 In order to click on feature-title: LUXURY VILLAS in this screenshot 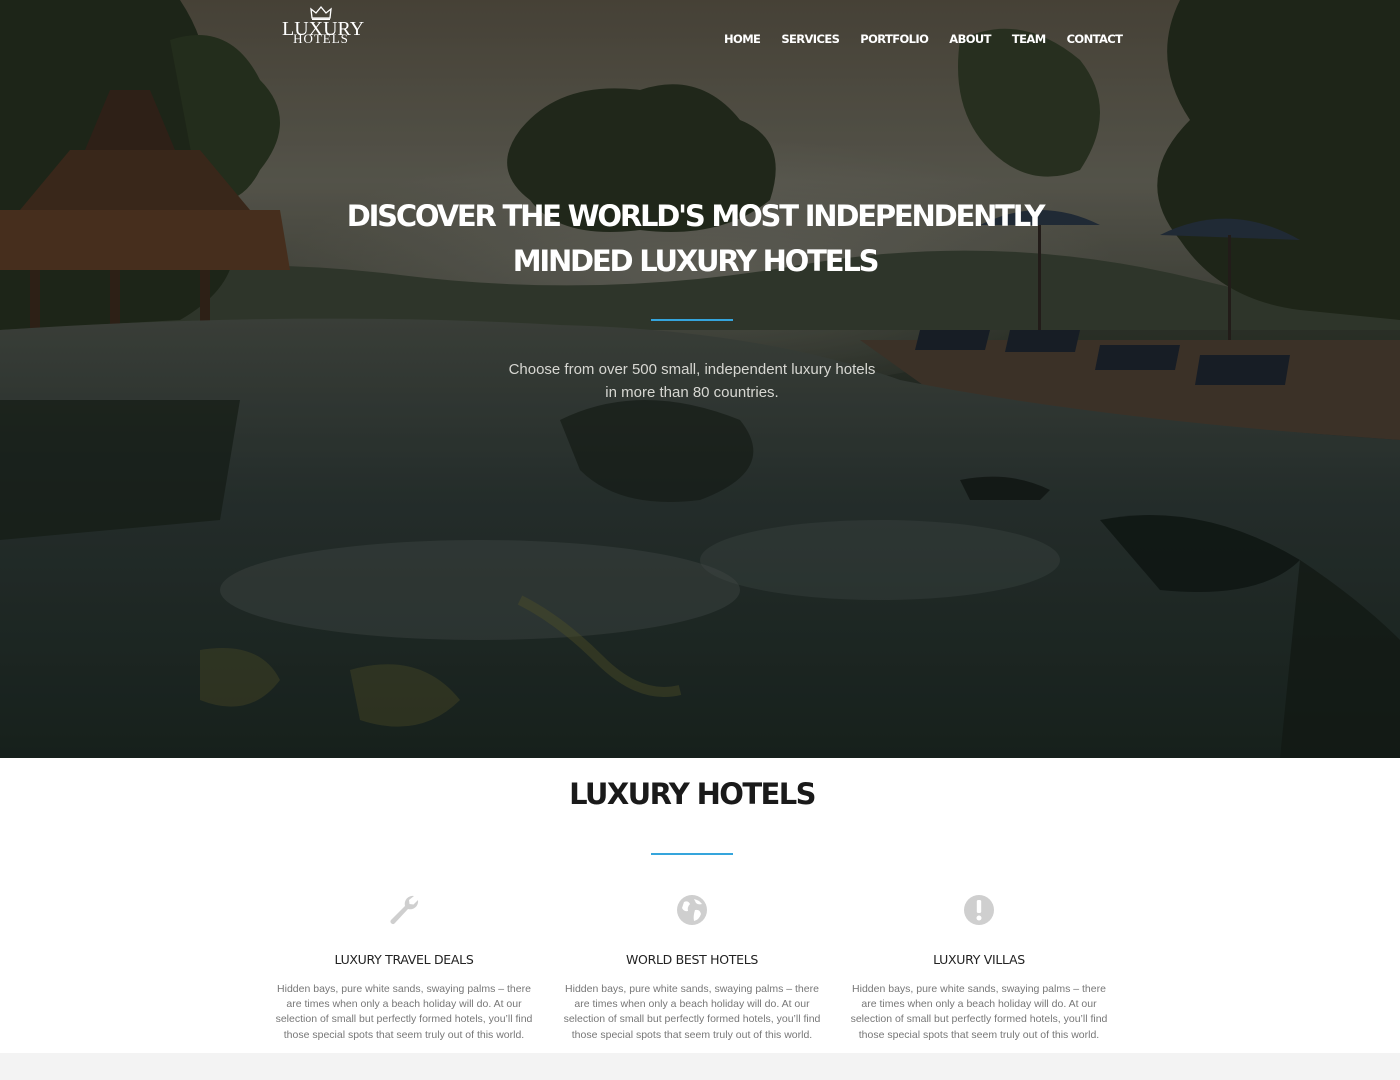, I will do `click(979, 959)`.